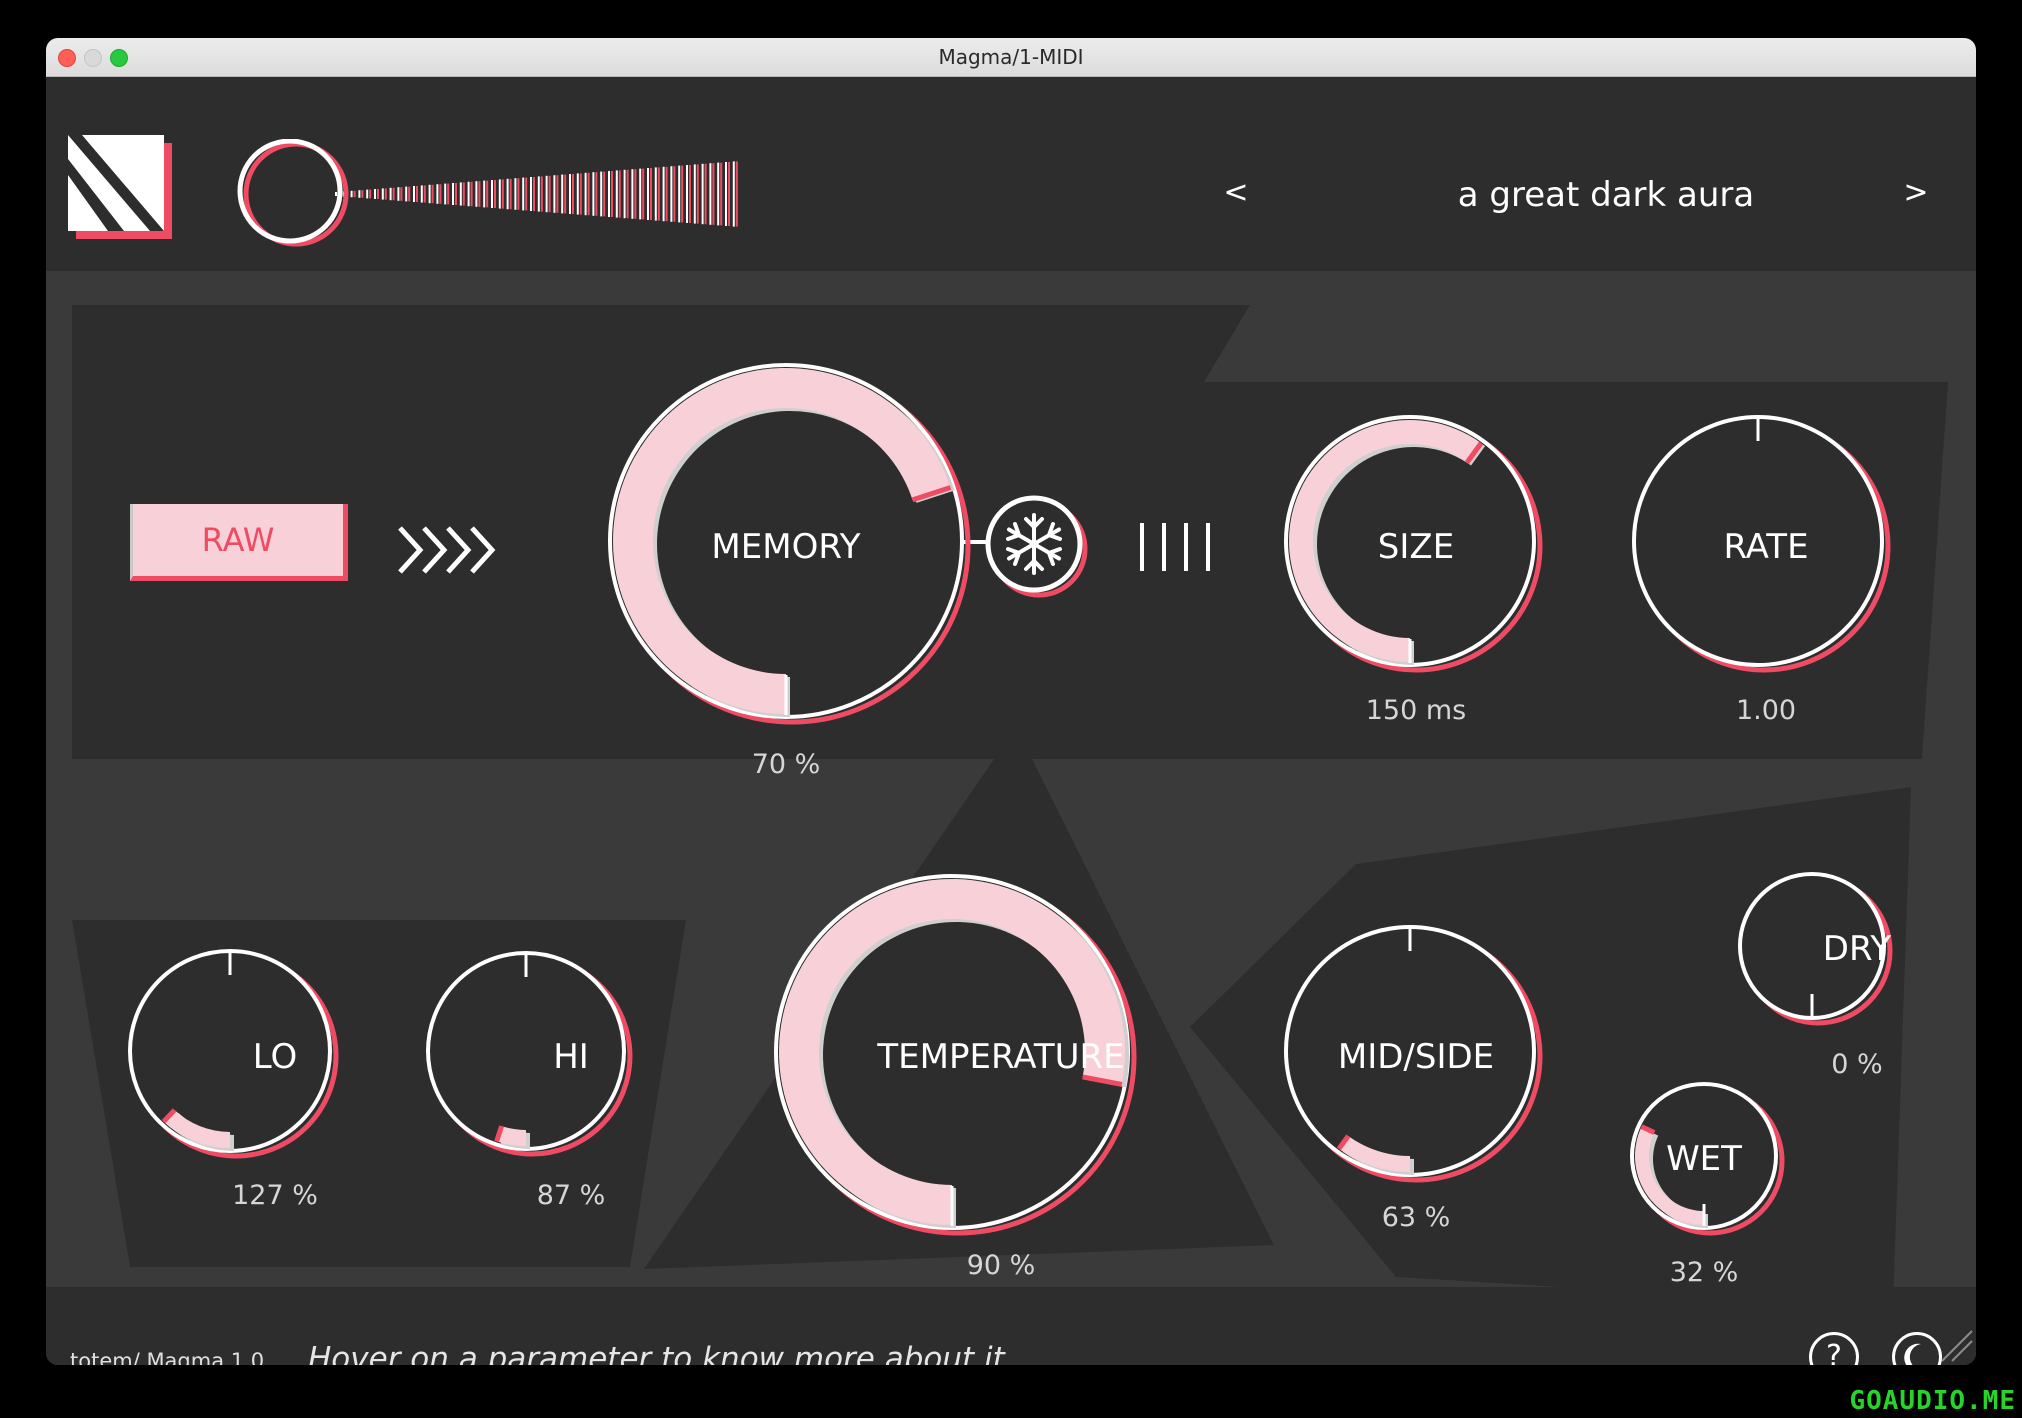 The width and height of the screenshot is (2022, 1418). I want to click on temperature-knob-label: TEMPERATURE, so click(1001, 1057).